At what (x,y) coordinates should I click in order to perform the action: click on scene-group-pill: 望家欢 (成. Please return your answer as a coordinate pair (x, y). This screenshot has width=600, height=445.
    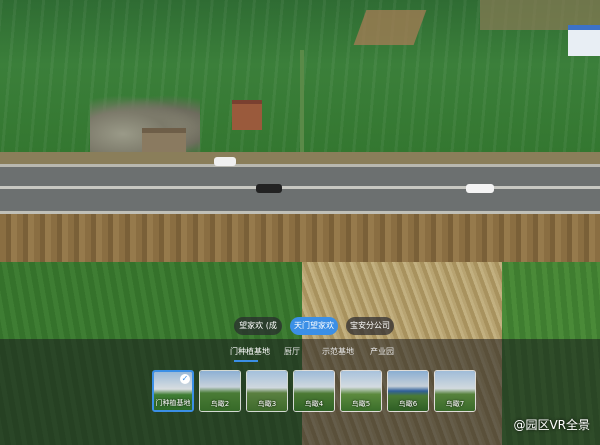
    Looking at the image, I should click on (258, 326).